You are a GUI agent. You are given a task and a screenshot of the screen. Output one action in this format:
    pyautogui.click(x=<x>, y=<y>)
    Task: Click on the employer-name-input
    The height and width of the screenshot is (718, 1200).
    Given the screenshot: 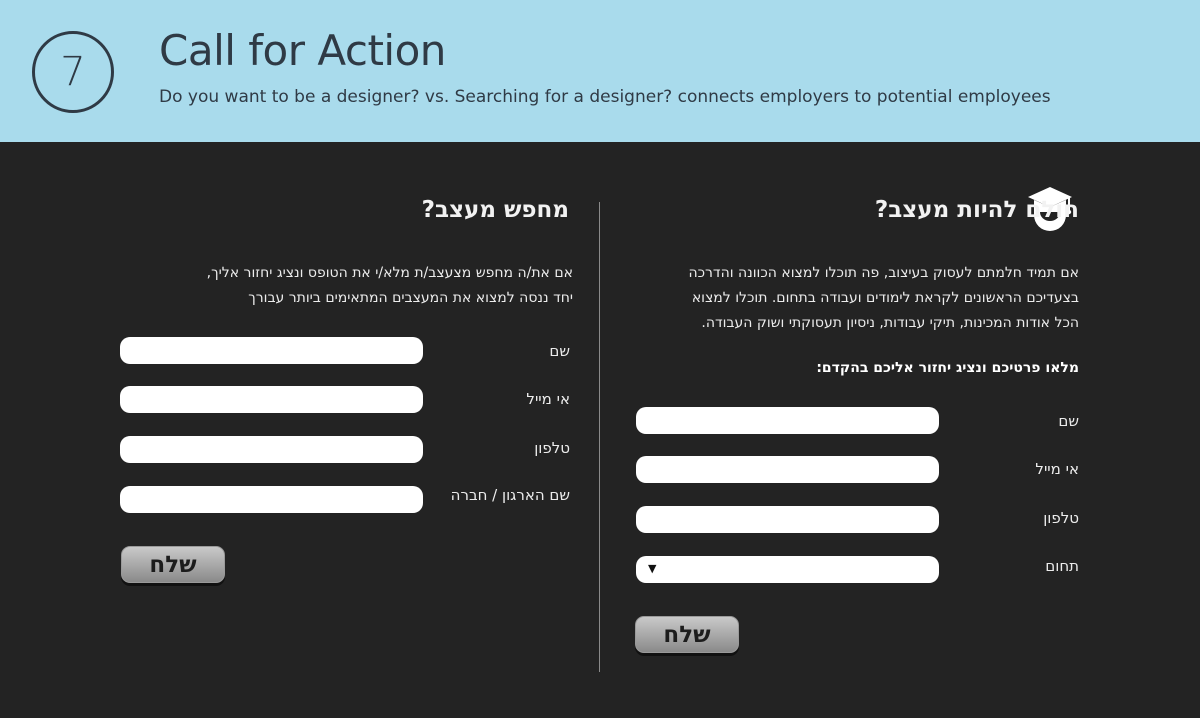 What is the action you would take?
    pyautogui.click(x=271, y=350)
    